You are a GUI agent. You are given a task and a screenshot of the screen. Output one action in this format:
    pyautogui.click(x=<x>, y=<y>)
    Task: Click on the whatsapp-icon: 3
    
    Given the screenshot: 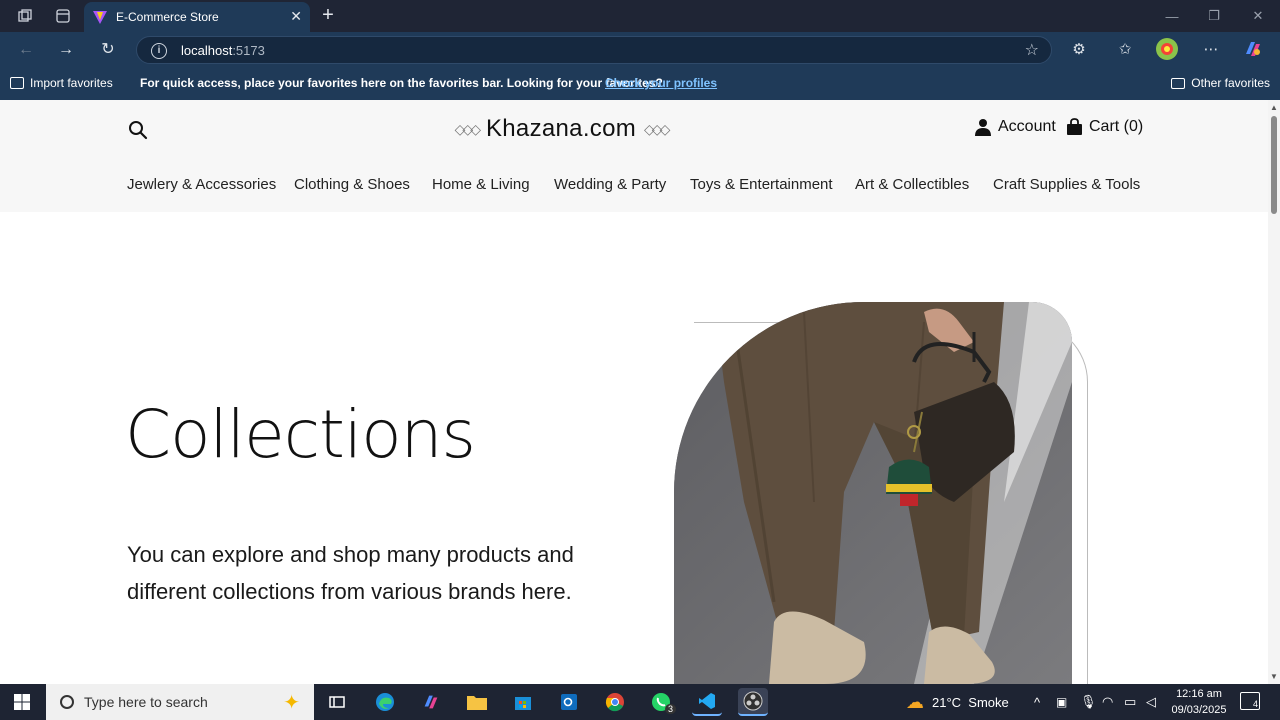 What is the action you would take?
    pyautogui.click(x=661, y=702)
    